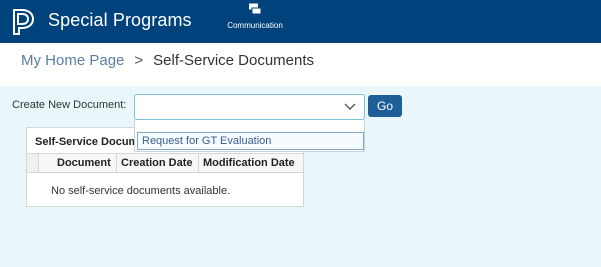 Image resolution: width=601 pixels, height=267 pixels. Describe the element at coordinates (255, 9) in the screenshot. I see `communication-icon` at that location.